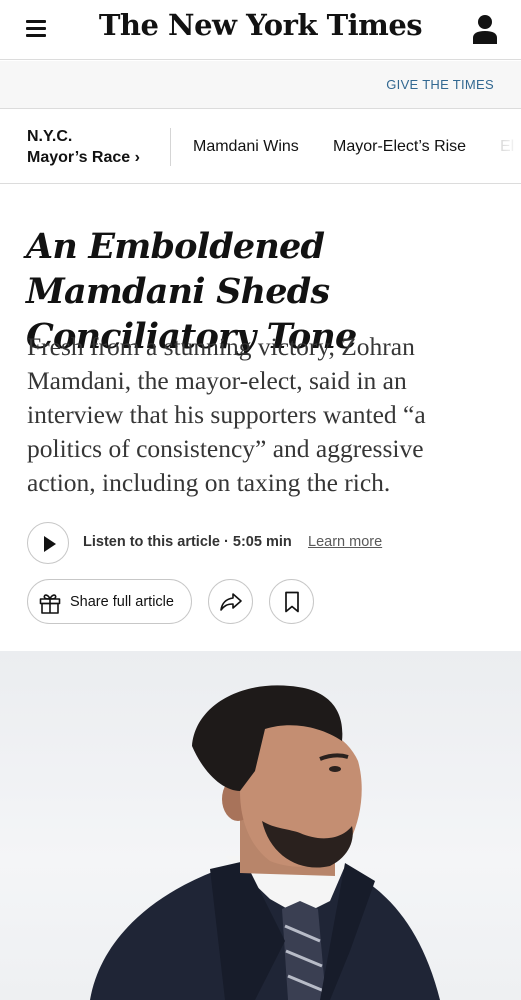  I want to click on bookmark-icon, so click(292, 602).